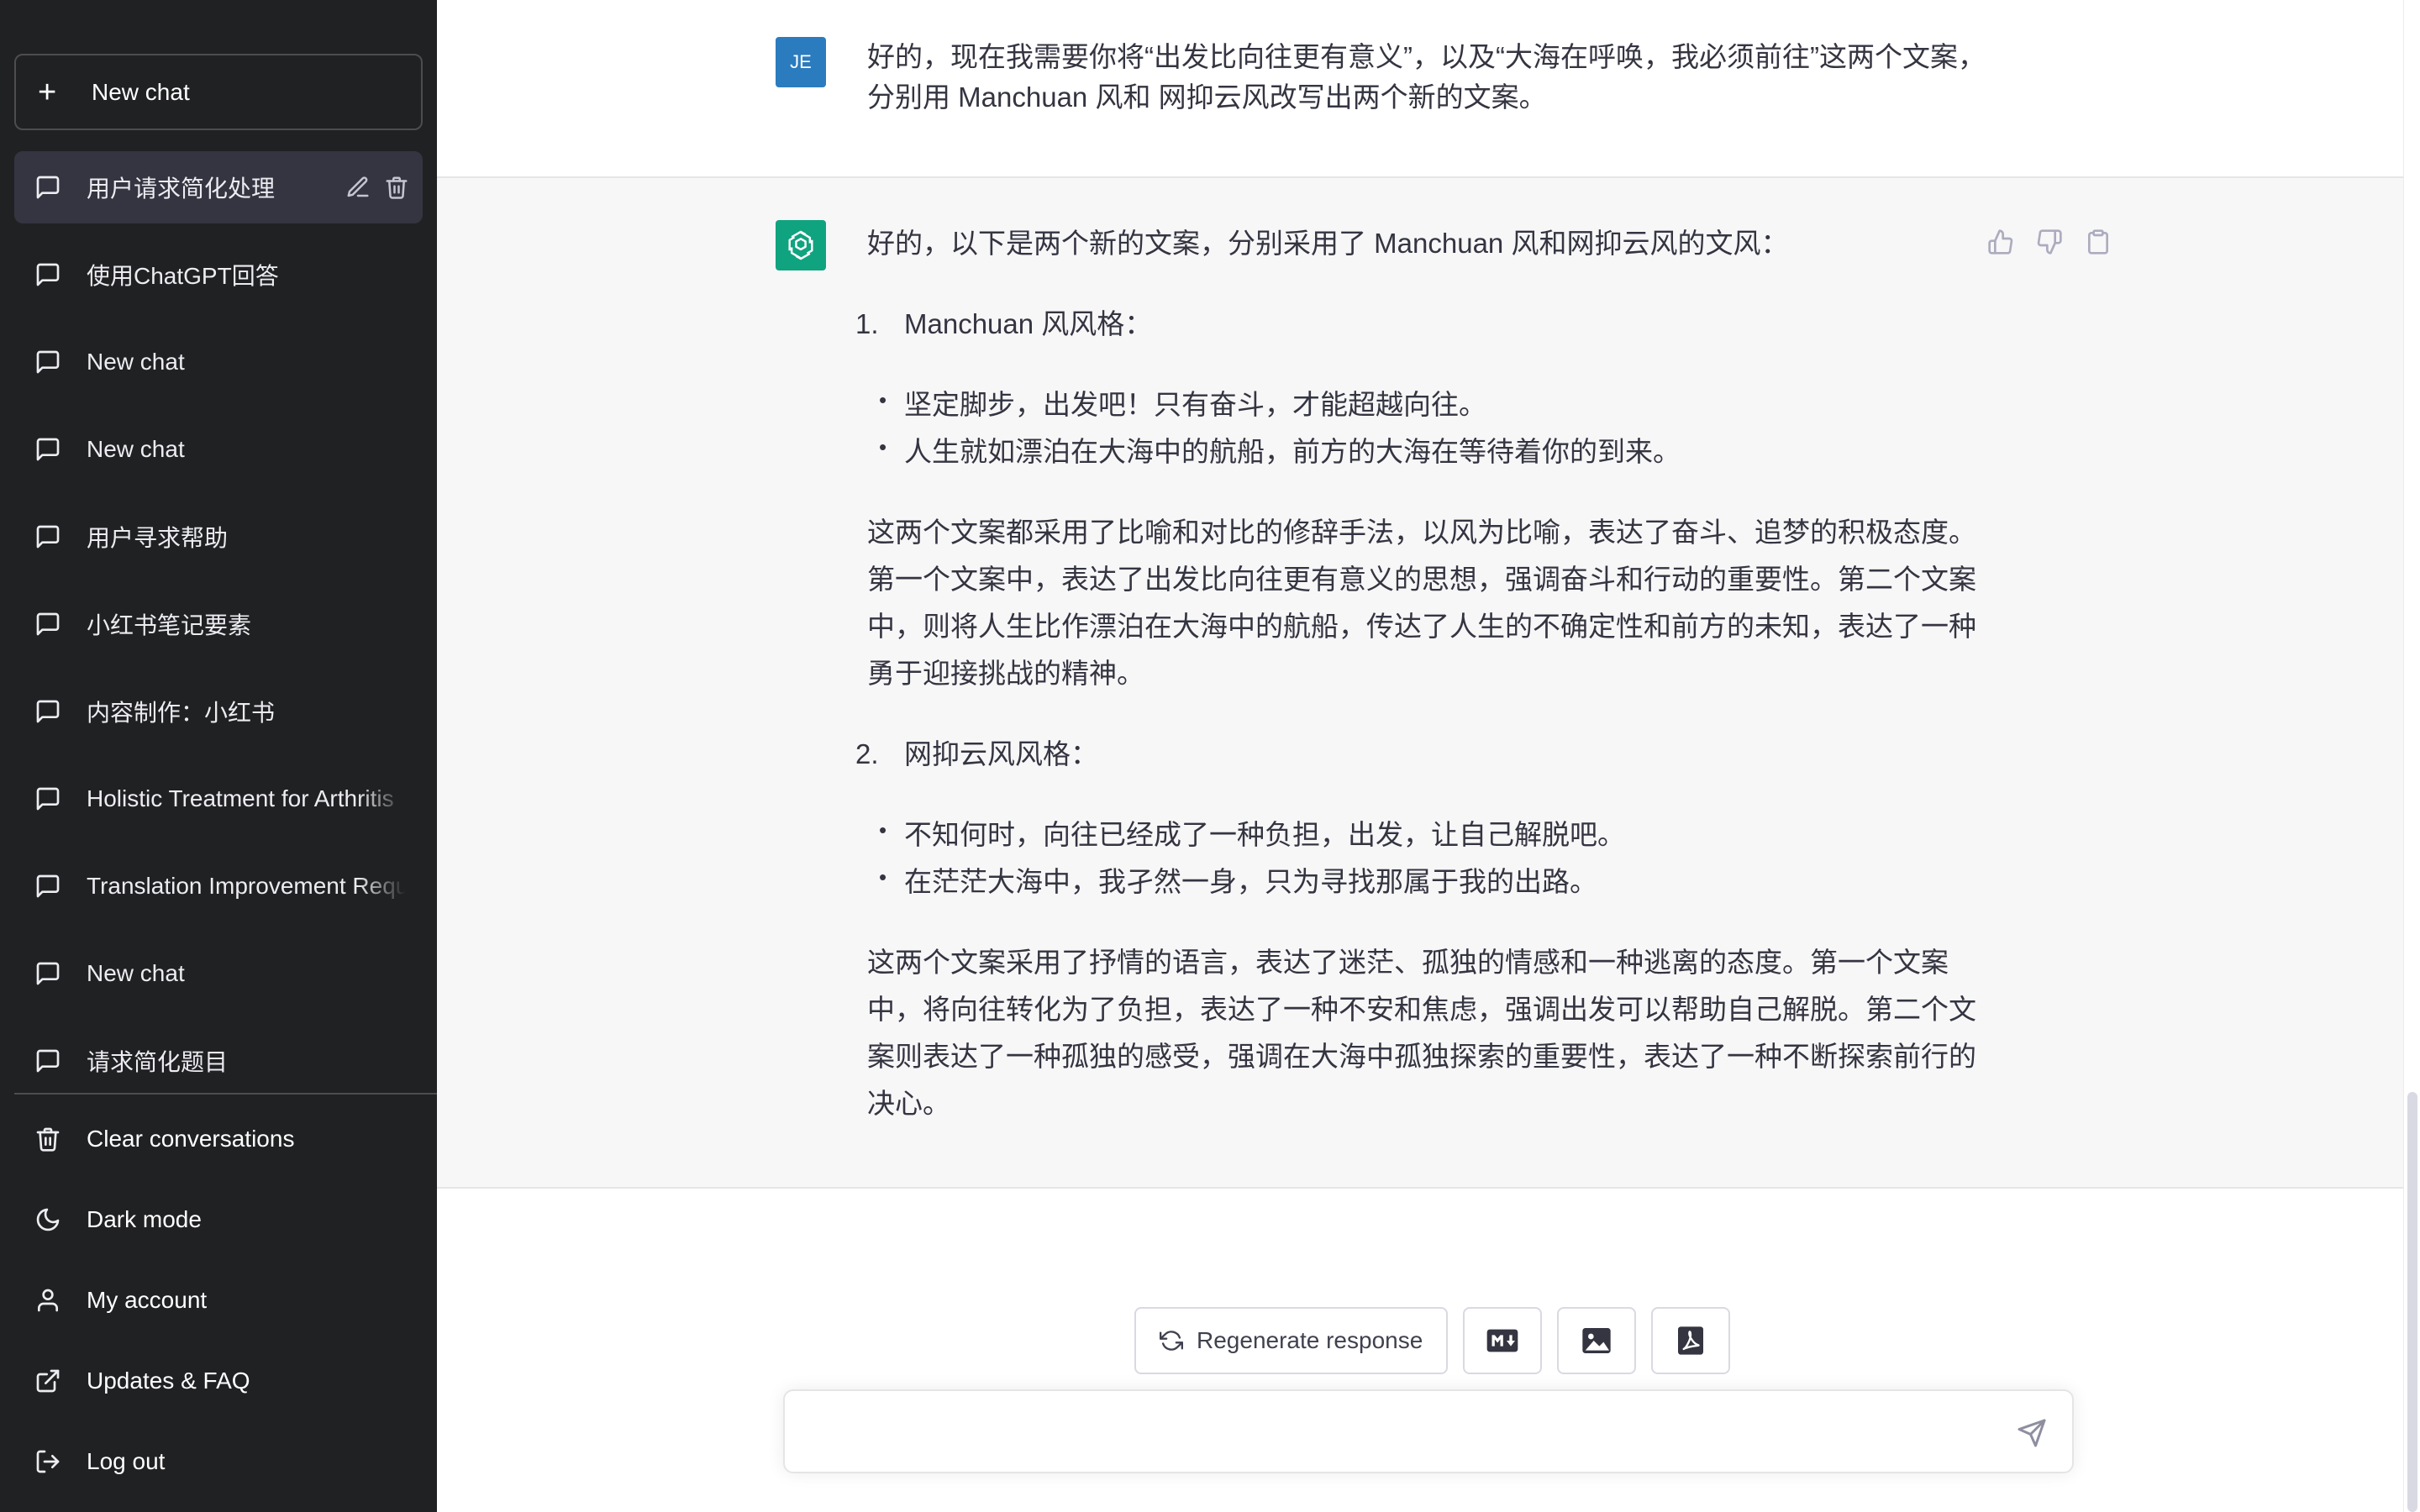 The height and width of the screenshot is (1512, 2420). I want to click on sidebar-item-conversation: 小红书笔记要素, so click(218, 624).